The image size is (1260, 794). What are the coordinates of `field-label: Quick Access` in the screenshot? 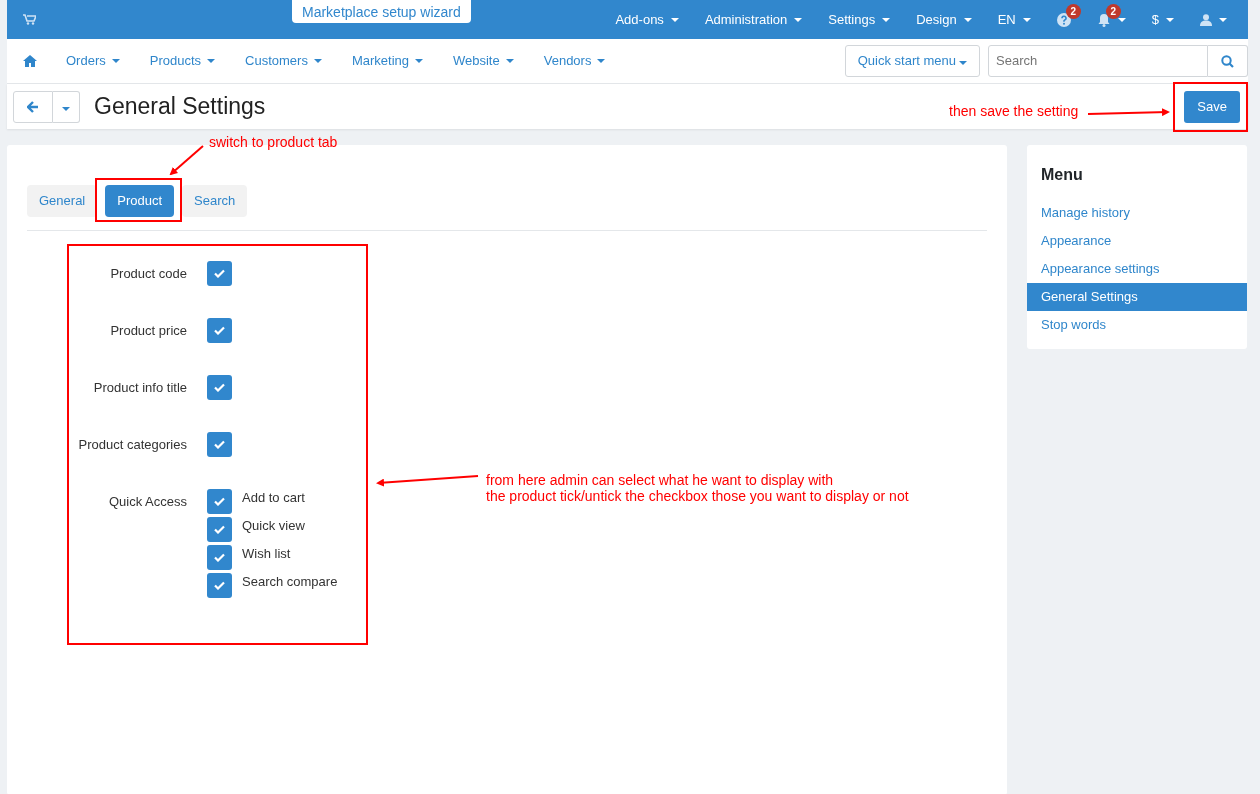 It's located at (147, 502).